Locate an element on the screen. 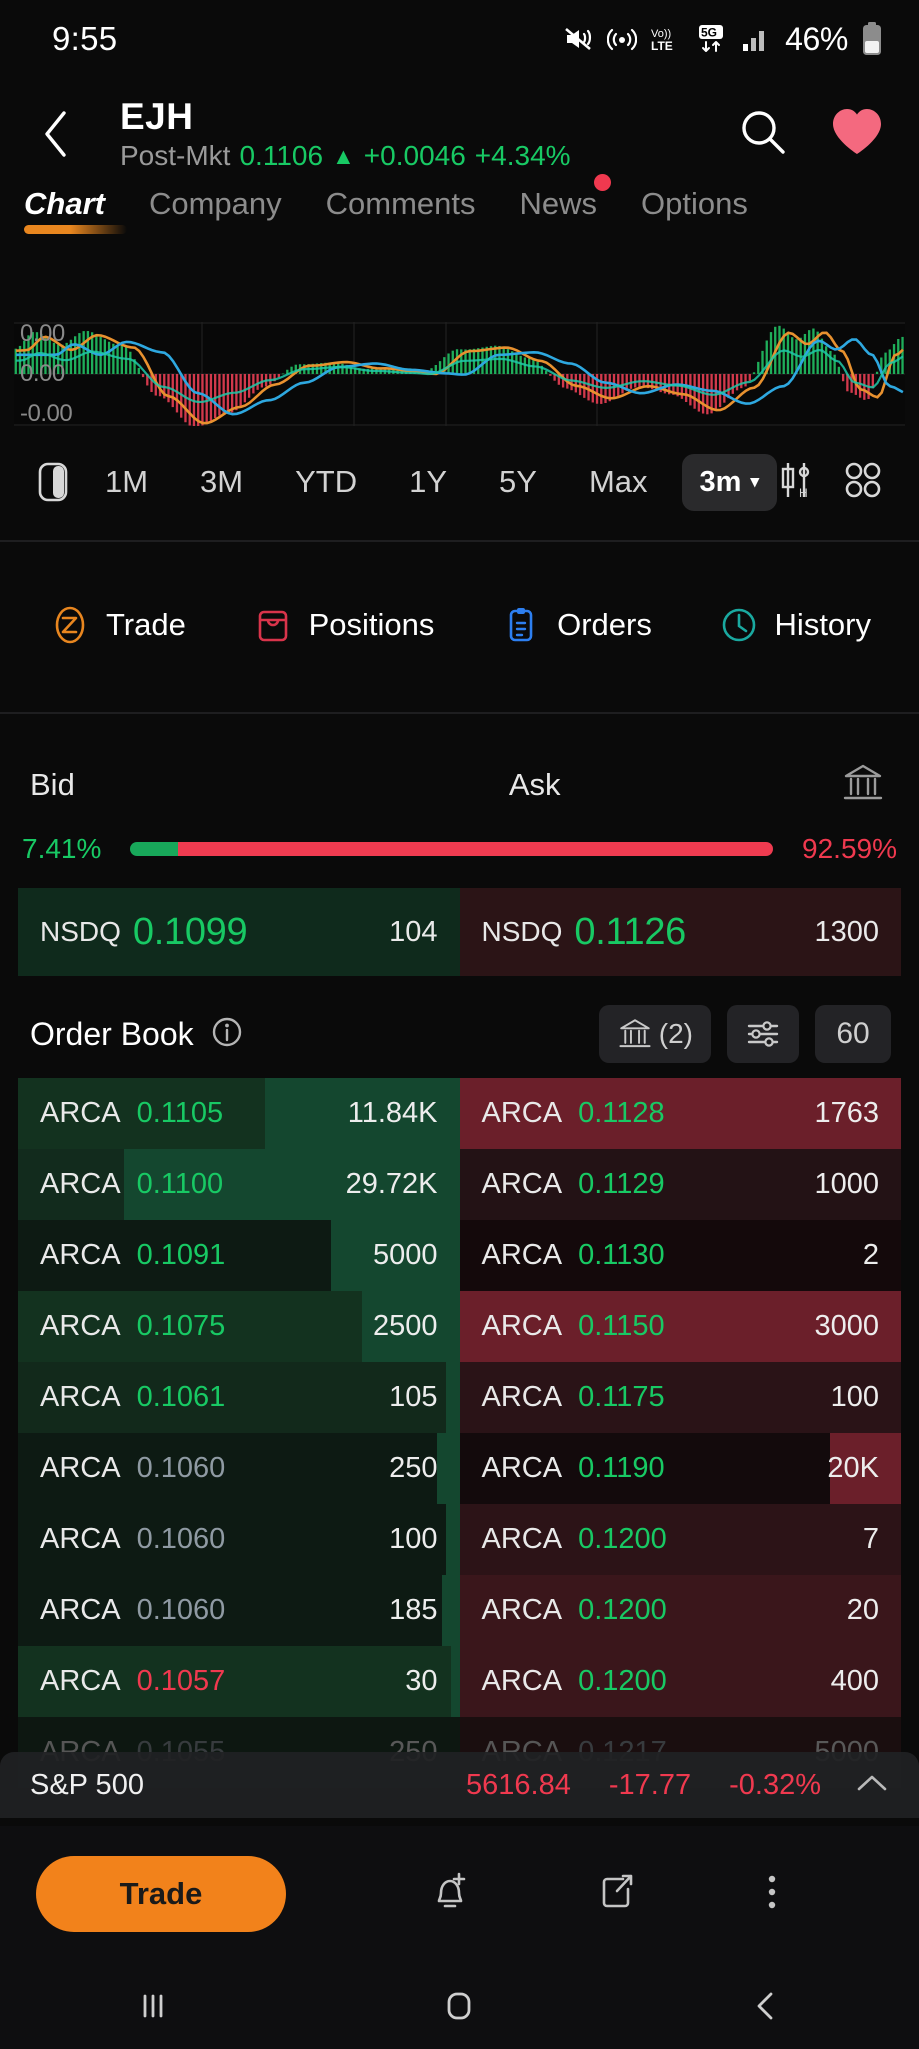 Image resolution: width=919 pixels, height=2049 pixels. order-book-row: ARCA 0.1060 100 ARCA 0.1200 7 is located at coordinates (459, 1539).